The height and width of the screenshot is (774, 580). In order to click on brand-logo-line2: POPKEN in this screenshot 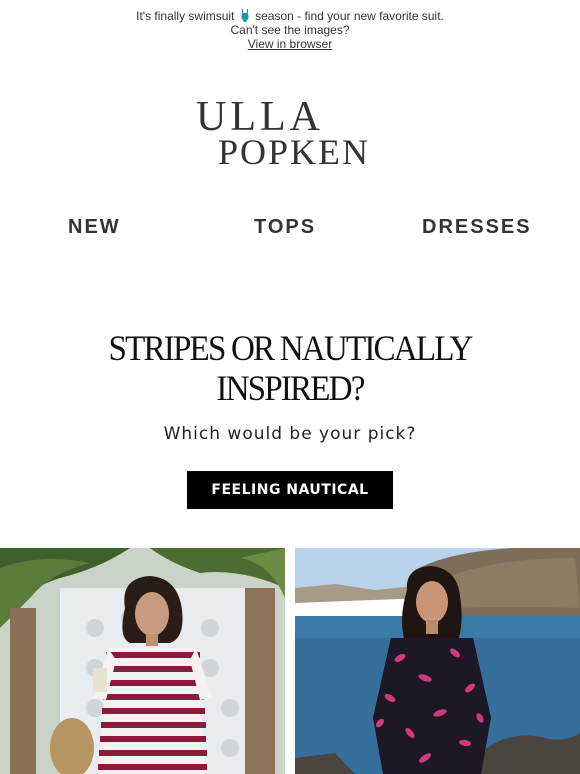, I will do `click(294, 150)`.